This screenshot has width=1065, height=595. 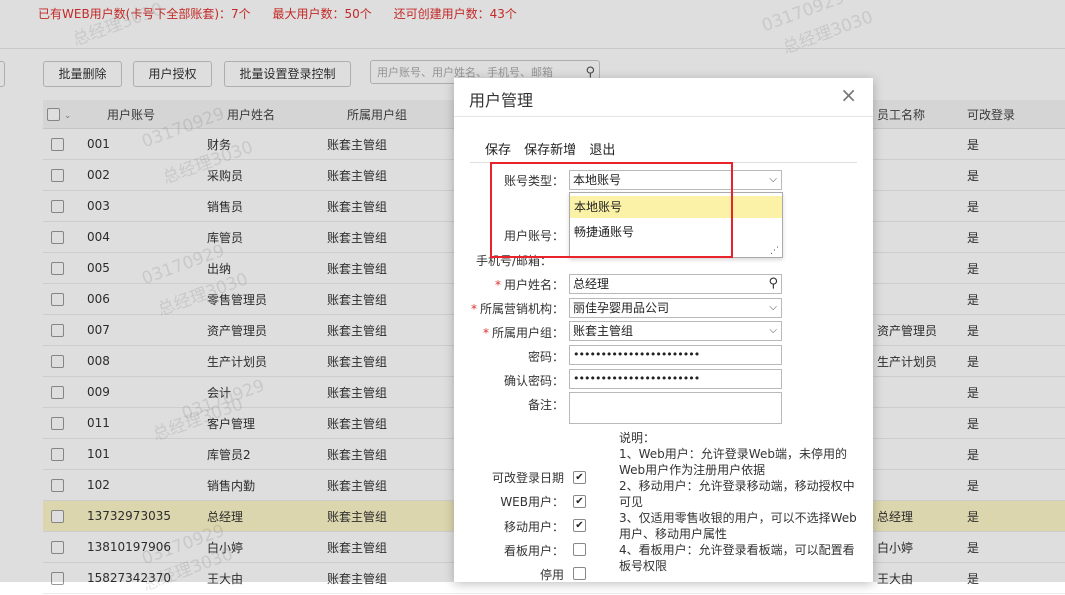 What do you see at coordinates (579, 501) in the screenshot?
I see `web-user-checkbox: ✔` at bounding box center [579, 501].